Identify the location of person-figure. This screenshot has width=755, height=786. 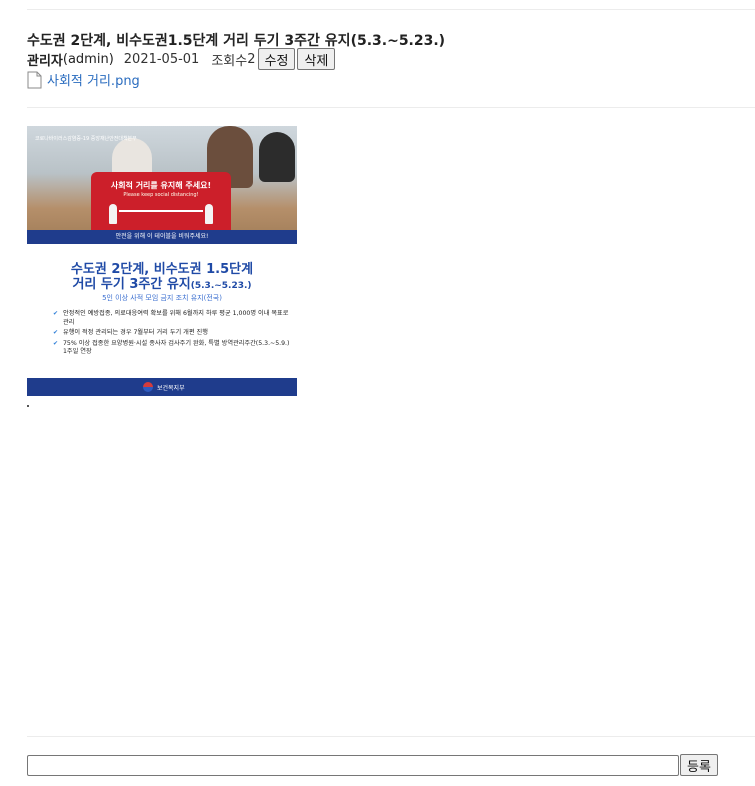
(277, 157).